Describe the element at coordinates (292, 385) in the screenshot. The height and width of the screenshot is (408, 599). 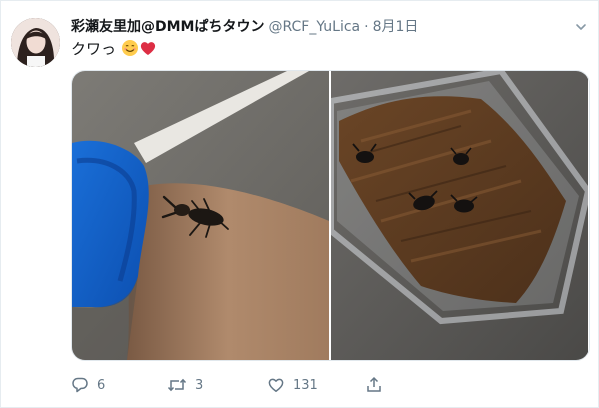
I see `like-button: 131` at that location.